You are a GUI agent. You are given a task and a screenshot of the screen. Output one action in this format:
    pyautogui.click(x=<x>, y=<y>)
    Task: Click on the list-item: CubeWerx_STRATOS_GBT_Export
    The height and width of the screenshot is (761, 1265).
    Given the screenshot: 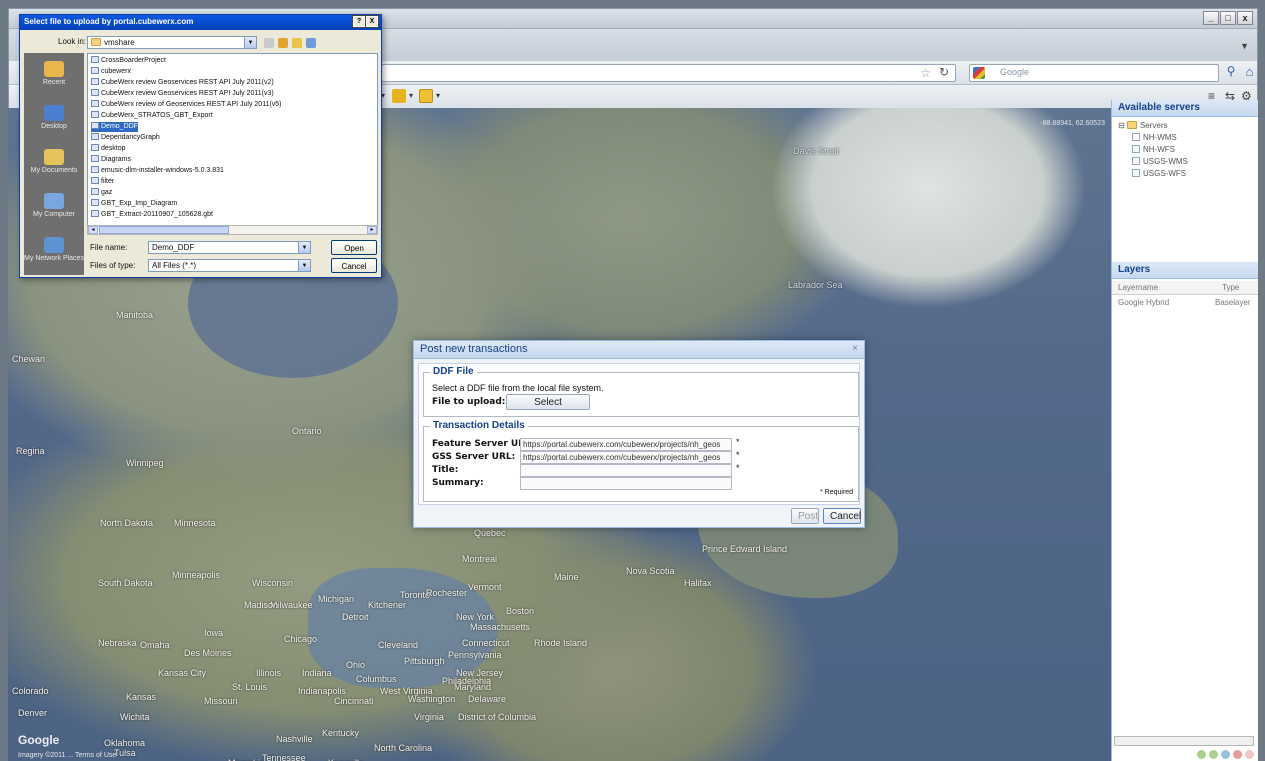 What is the action you would take?
    pyautogui.click(x=152, y=116)
    